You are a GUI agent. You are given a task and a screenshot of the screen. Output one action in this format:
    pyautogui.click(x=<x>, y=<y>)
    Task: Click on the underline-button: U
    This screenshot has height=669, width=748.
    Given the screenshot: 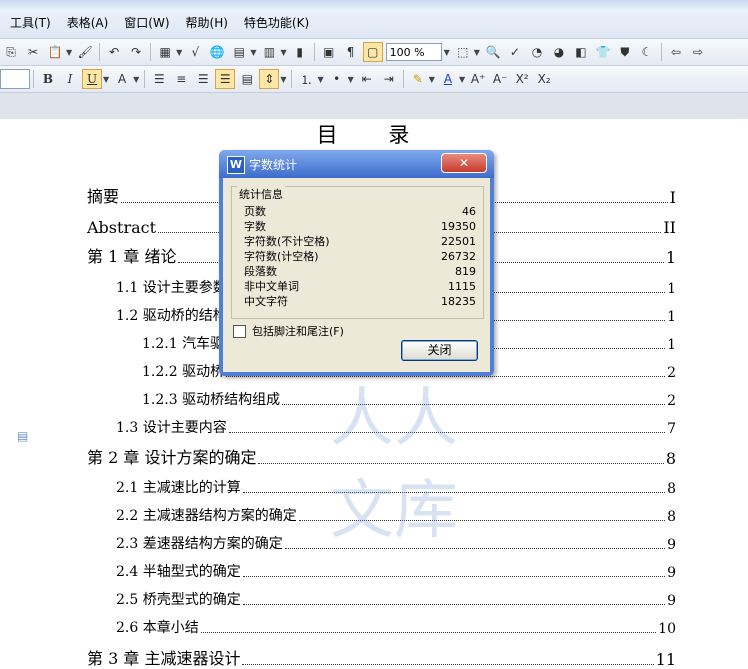 What is the action you would take?
    pyautogui.click(x=92, y=79)
    